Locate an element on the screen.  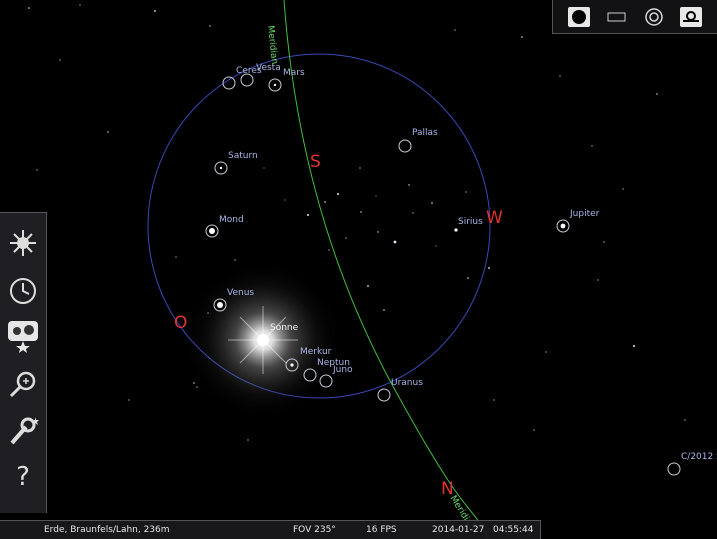
date-text: 2014-01-27 is located at coordinates (458, 530).